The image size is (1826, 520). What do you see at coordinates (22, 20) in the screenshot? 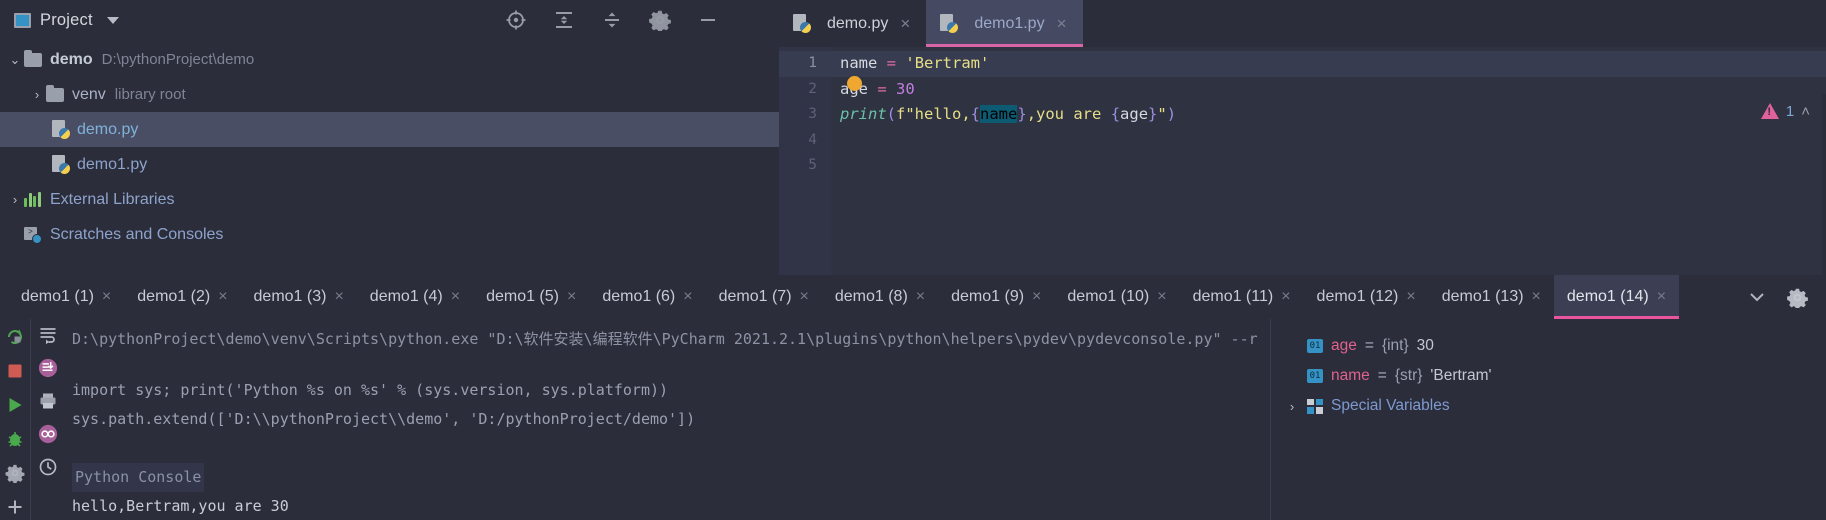
I see `project-icon` at bounding box center [22, 20].